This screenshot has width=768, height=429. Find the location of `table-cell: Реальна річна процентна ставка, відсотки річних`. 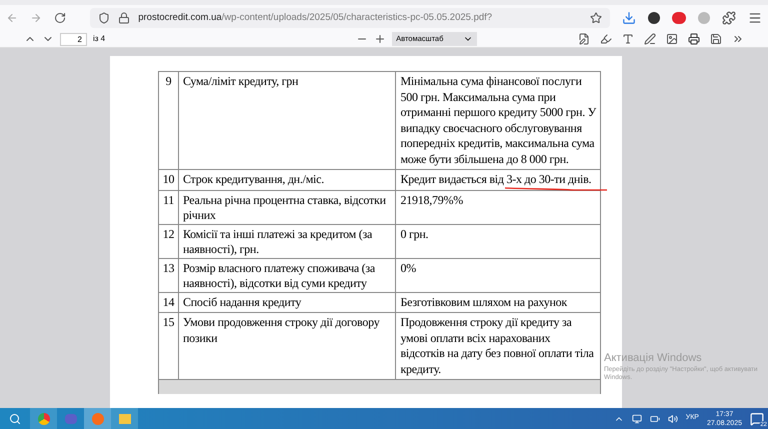

table-cell: Реальна річна процентна ставка, відсотки річних is located at coordinates (287, 207).